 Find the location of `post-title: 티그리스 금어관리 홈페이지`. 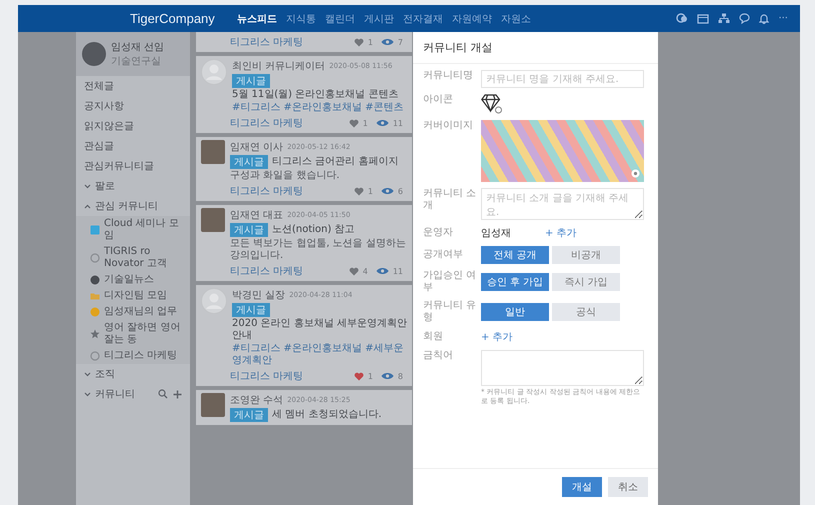

post-title: 티그리스 금어관리 홈페이지 is located at coordinates (335, 162).